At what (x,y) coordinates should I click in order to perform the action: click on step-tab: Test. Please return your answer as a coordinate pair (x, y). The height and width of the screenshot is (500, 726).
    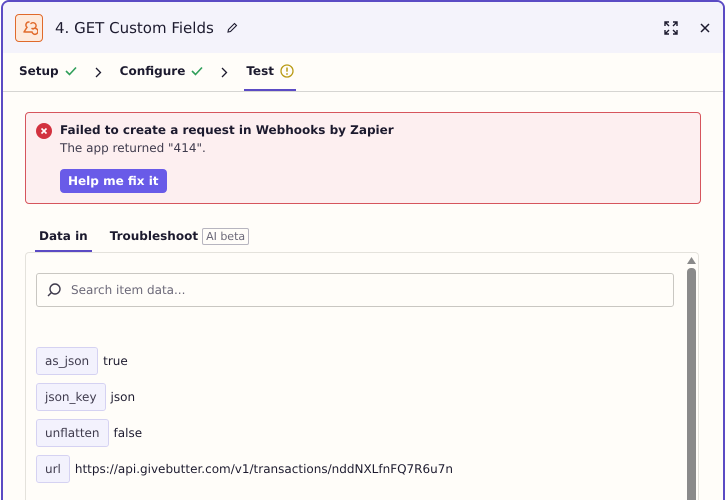
    Looking at the image, I should click on (270, 72).